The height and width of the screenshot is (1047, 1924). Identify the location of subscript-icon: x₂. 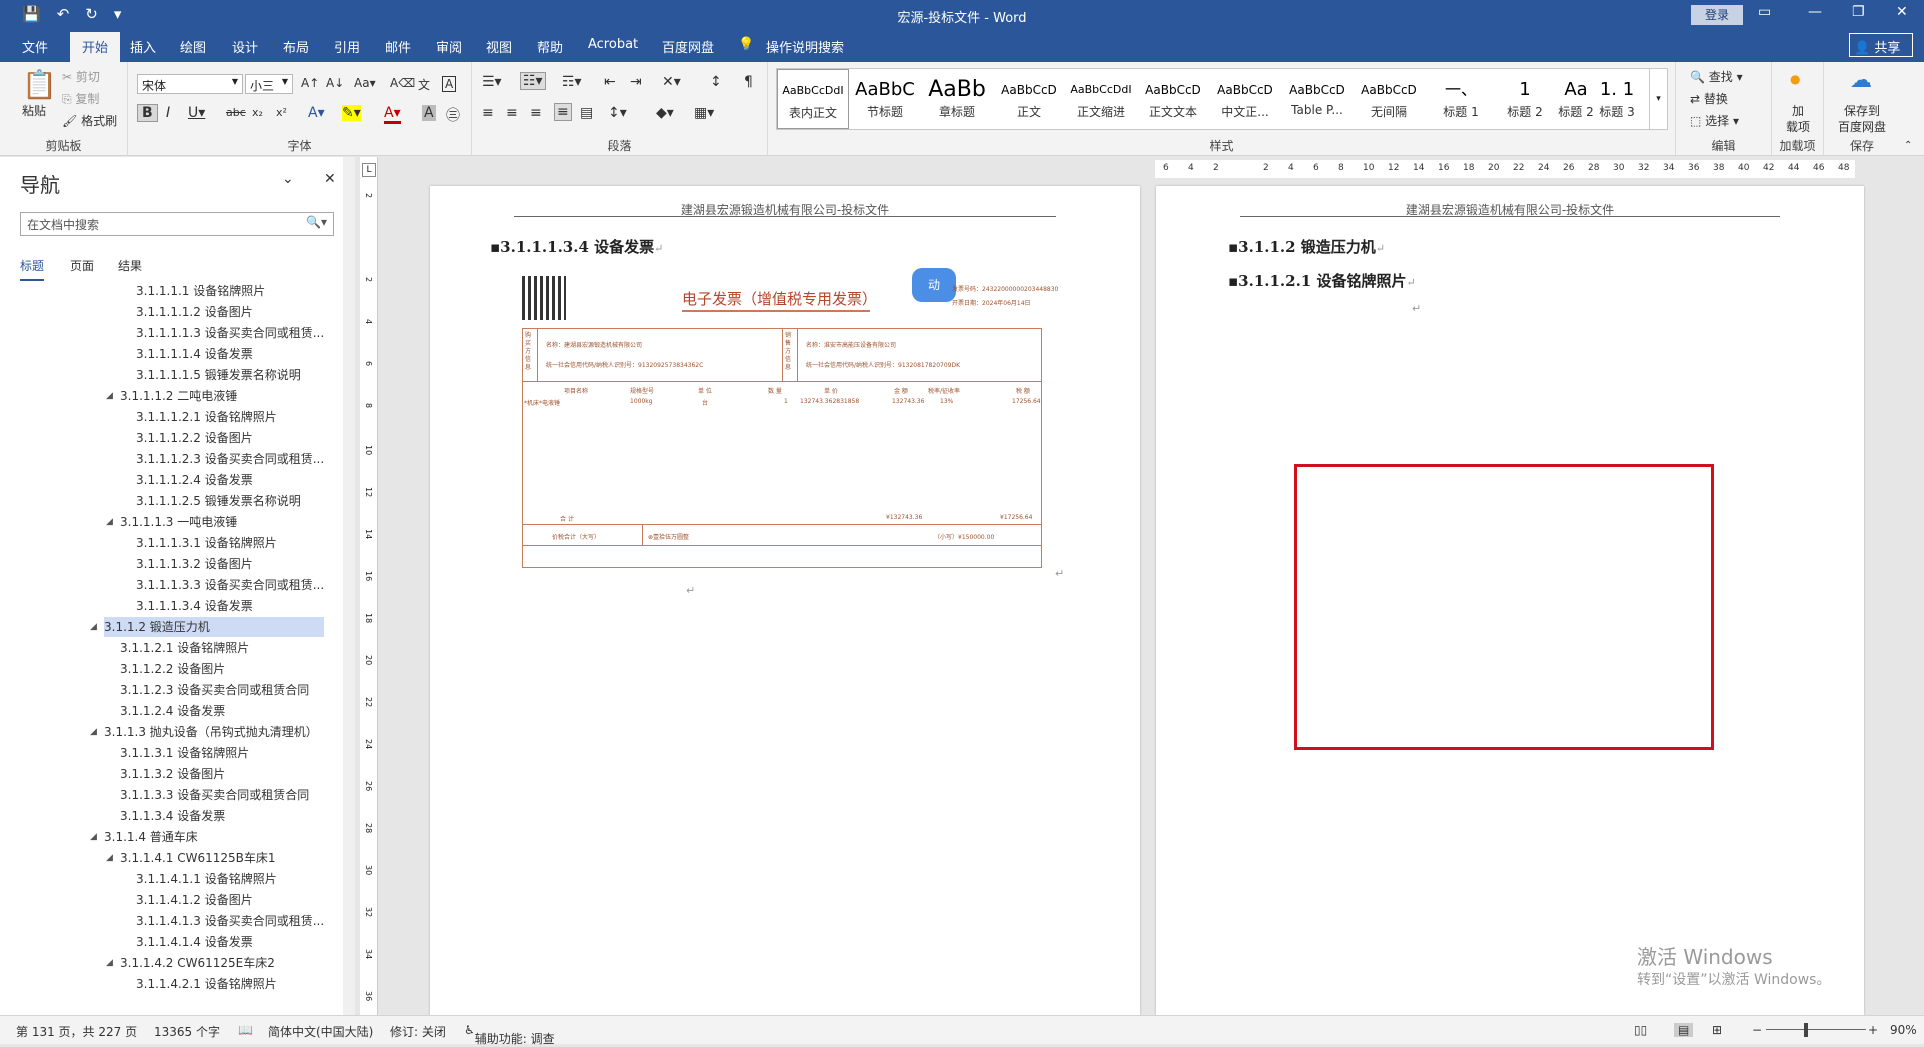
(257, 112).